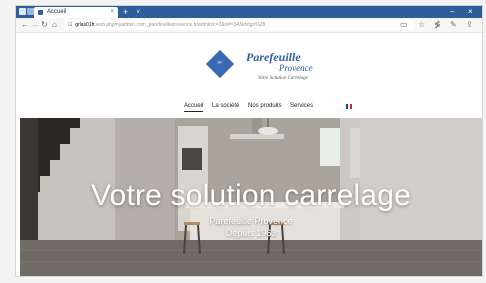 This screenshot has height=283, width=486. I want to click on refresh-icon: ↻, so click(44, 25).